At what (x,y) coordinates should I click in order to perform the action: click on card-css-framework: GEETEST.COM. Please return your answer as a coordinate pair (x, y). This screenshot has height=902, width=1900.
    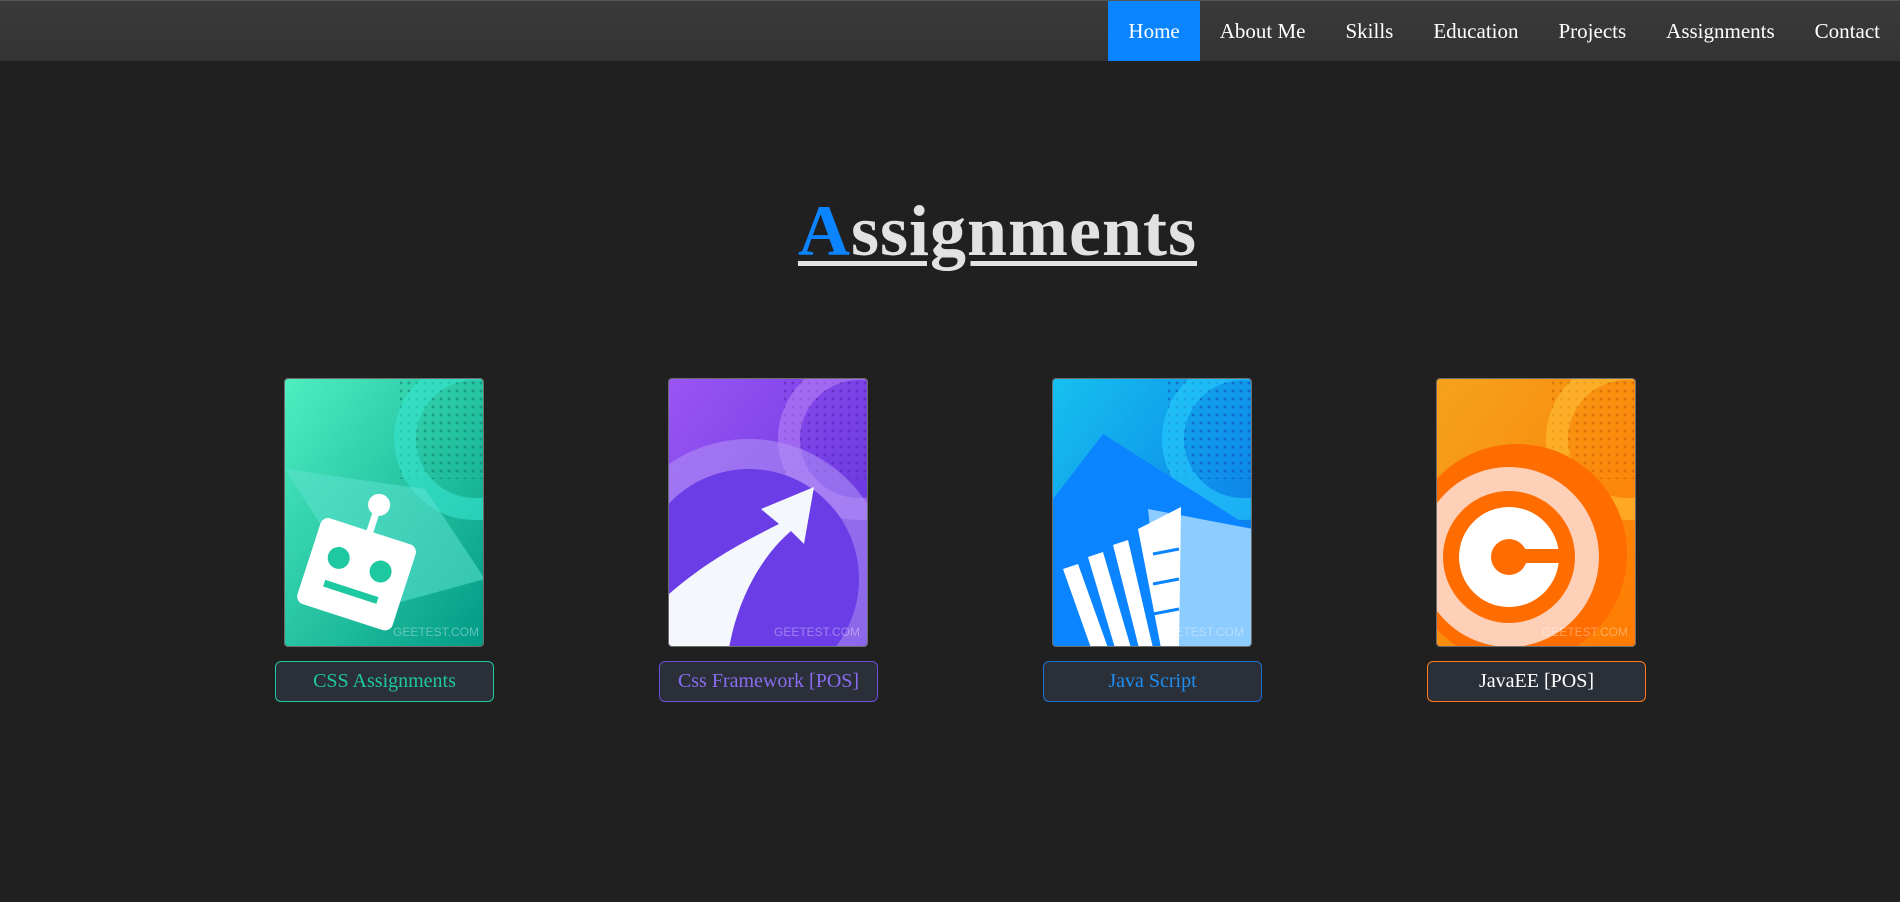
    Looking at the image, I should click on (768, 512).